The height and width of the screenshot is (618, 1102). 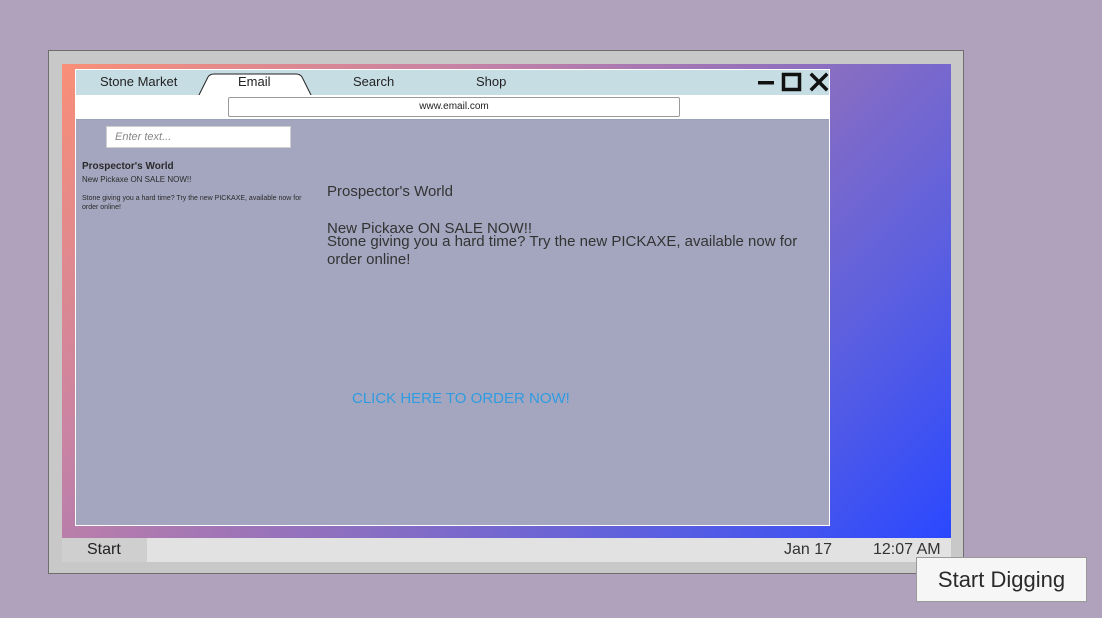 What do you see at coordinates (461, 398) in the screenshot?
I see `order-now-link: CLICK HERE TO ORDER NOW!` at bounding box center [461, 398].